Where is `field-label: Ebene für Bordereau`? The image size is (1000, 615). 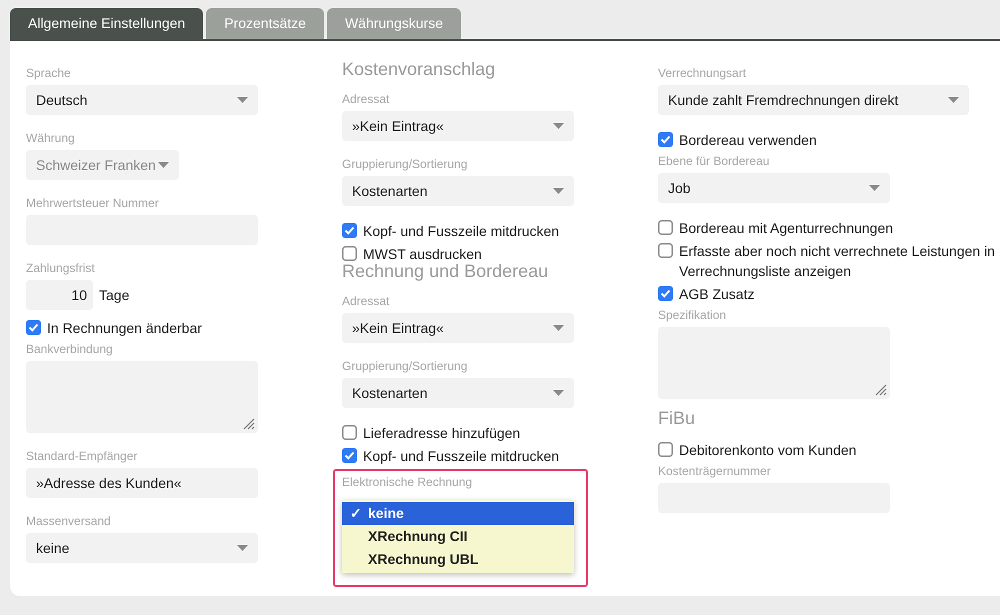
field-label: Ebene für Bordereau is located at coordinates (714, 161).